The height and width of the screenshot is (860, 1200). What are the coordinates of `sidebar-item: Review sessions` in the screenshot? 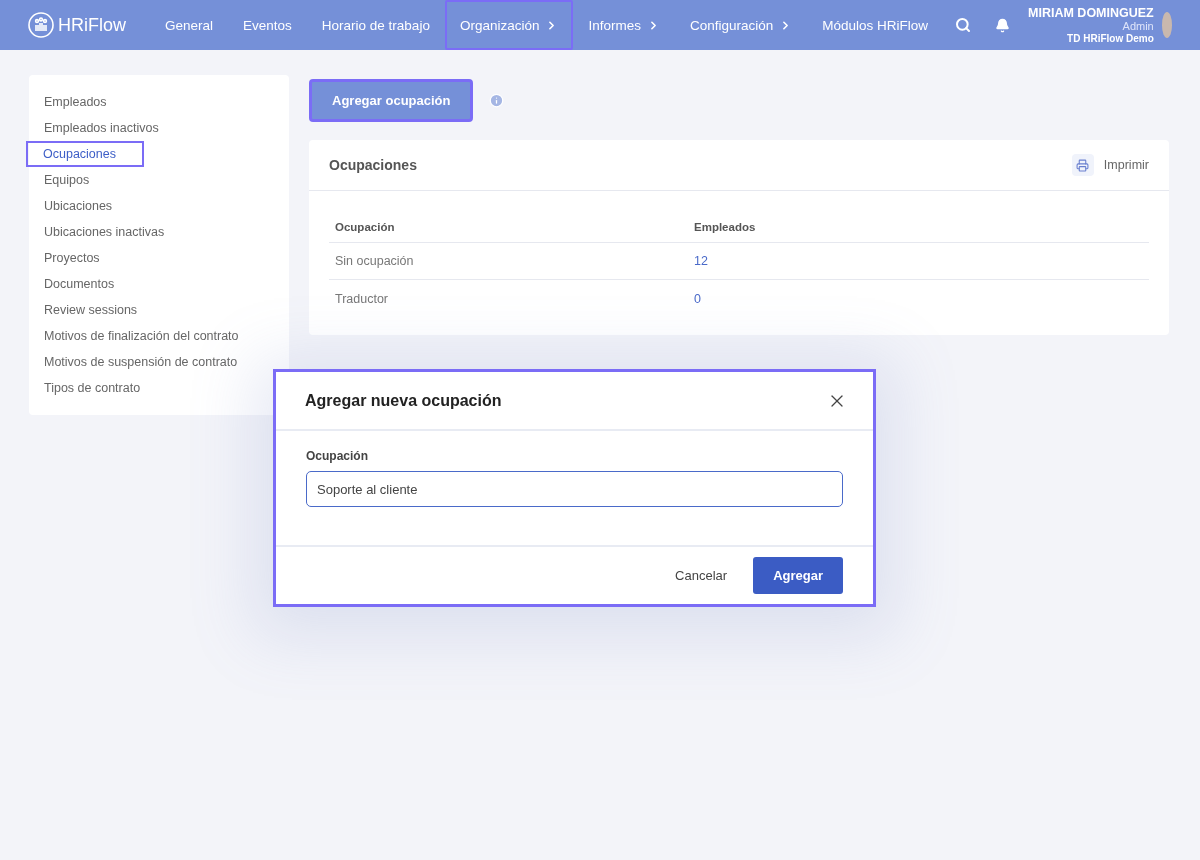 It's located at (159, 310).